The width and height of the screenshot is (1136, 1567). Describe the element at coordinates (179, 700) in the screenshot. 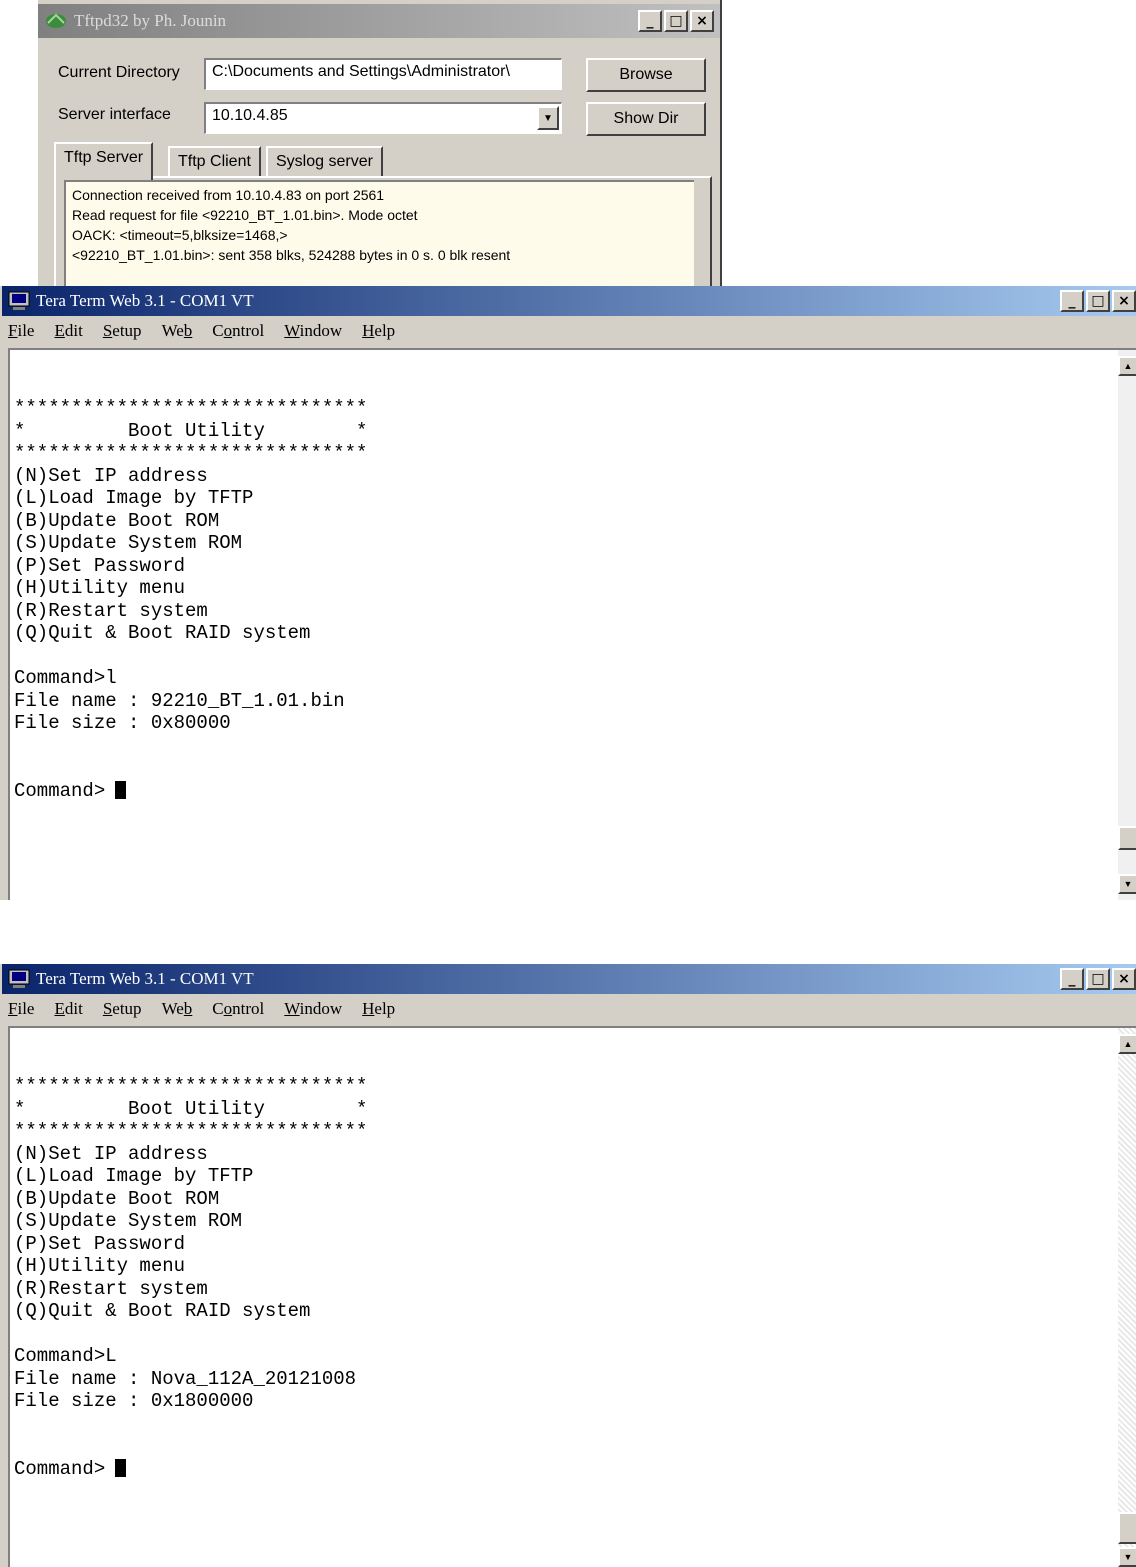

I see `terminal-line: File name : 92210_BT_1.01.bin` at that location.